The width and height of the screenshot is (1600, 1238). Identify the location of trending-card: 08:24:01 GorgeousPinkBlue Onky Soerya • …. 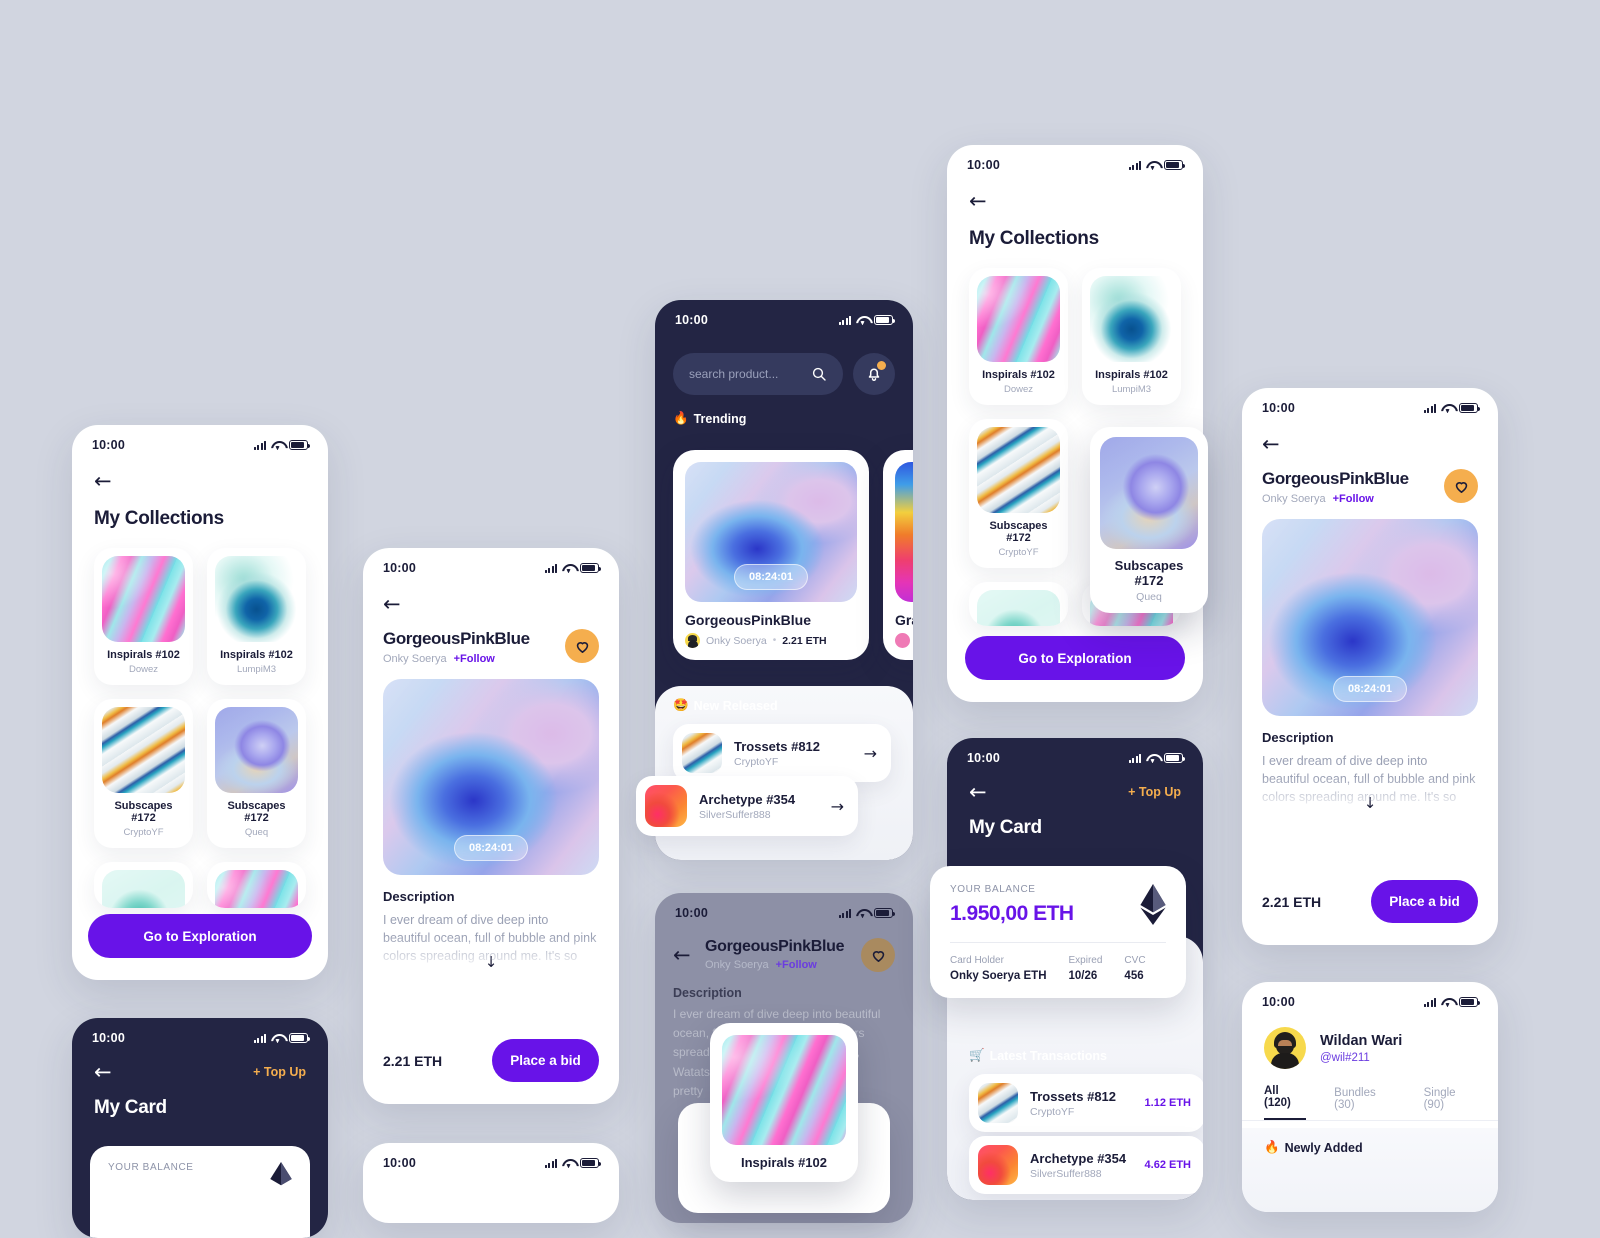
(771, 555).